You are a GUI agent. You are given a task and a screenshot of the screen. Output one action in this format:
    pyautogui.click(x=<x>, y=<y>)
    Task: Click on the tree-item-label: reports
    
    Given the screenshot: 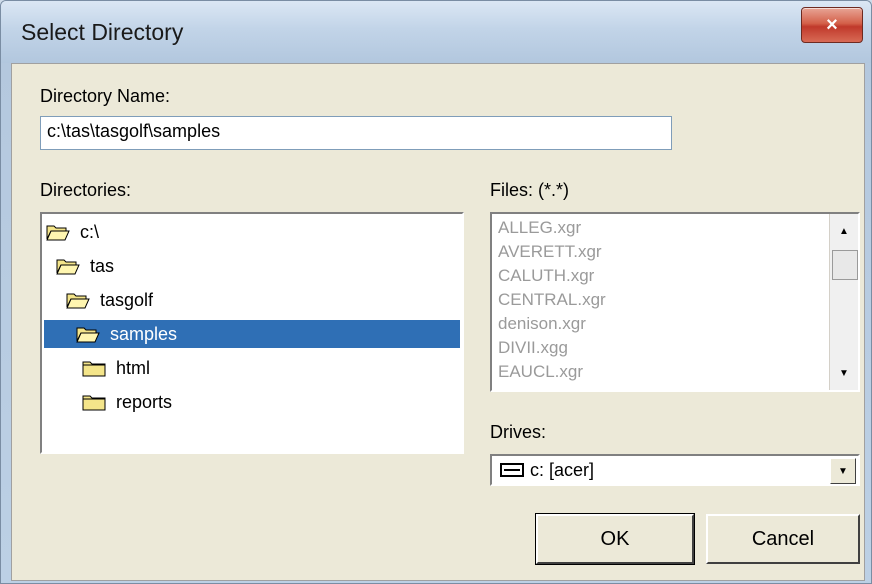 What is the action you would take?
    pyautogui.click(x=144, y=401)
    